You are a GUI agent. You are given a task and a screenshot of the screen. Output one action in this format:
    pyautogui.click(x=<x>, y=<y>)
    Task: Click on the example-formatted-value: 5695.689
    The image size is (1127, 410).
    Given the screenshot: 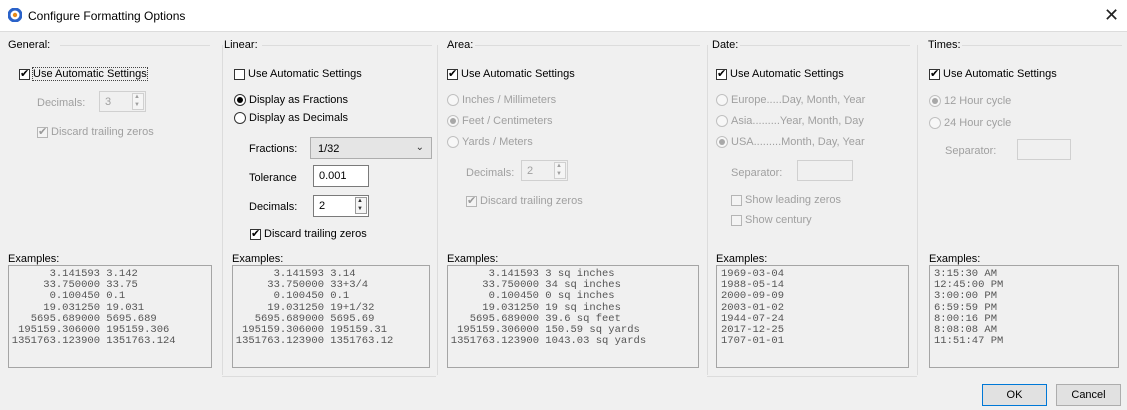 What is the action you would take?
    pyautogui.click(x=128, y=318)
    